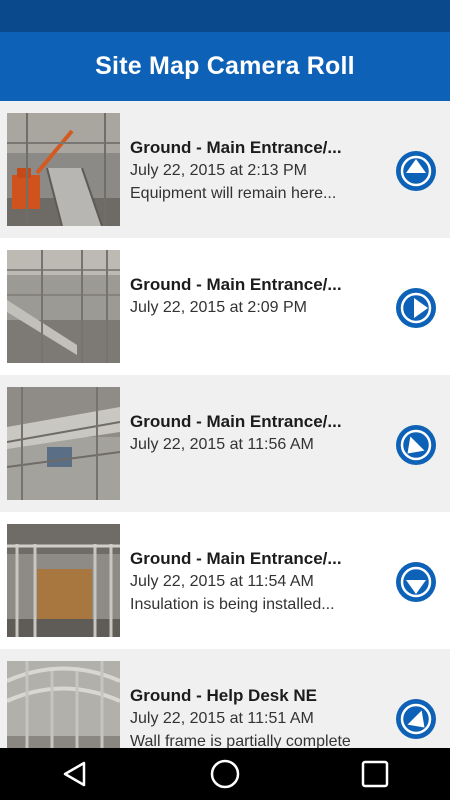 The height and width of the screenshot is (800, 450). I want to click on app-bar: Site Map Camera Roll, so click(225, 66).